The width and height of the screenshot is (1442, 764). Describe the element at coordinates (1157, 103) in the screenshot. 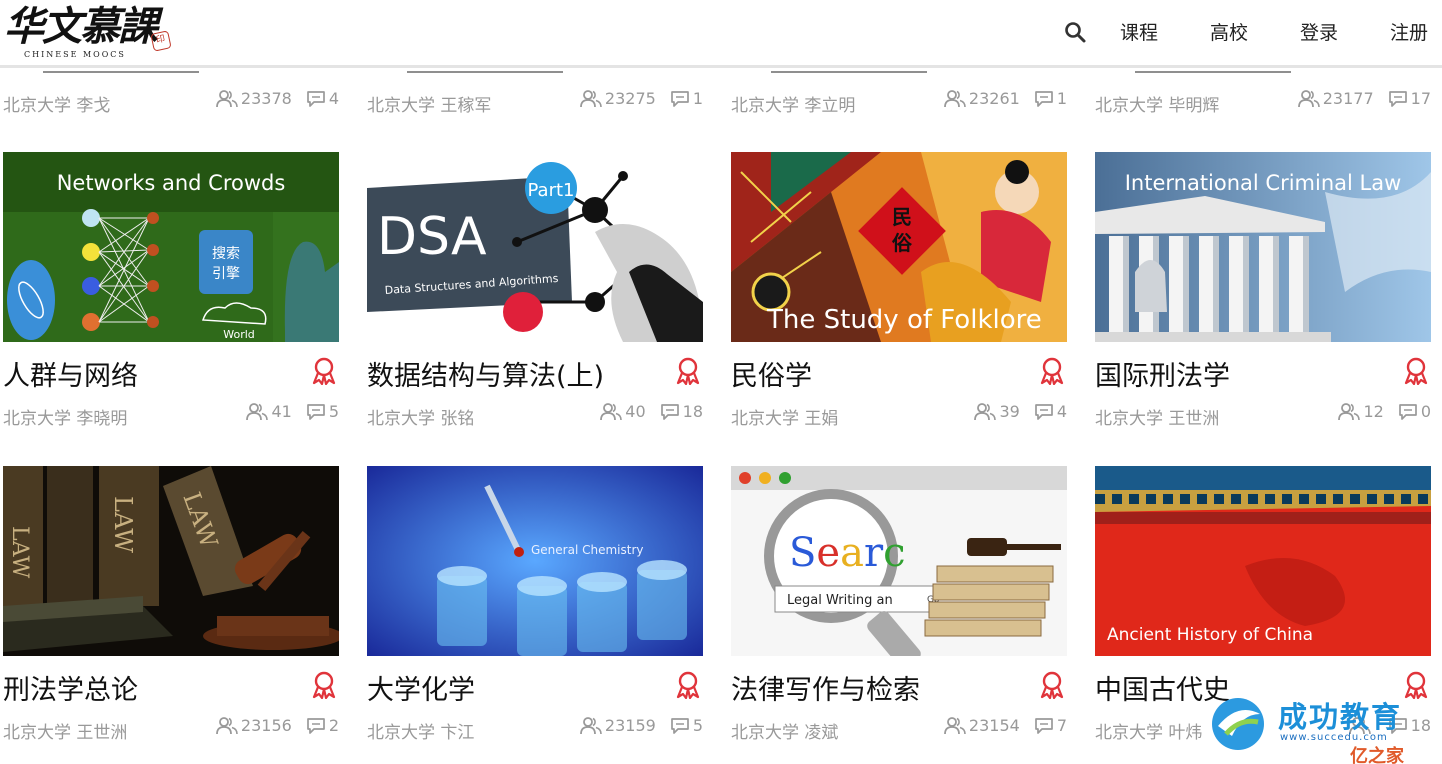

I see `prev-course-teacher: 北京大学 毕明辉` at that location.